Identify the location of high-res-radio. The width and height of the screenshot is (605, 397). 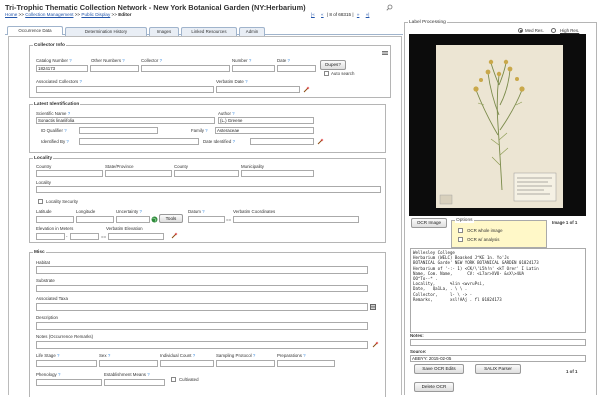
(553, 30).